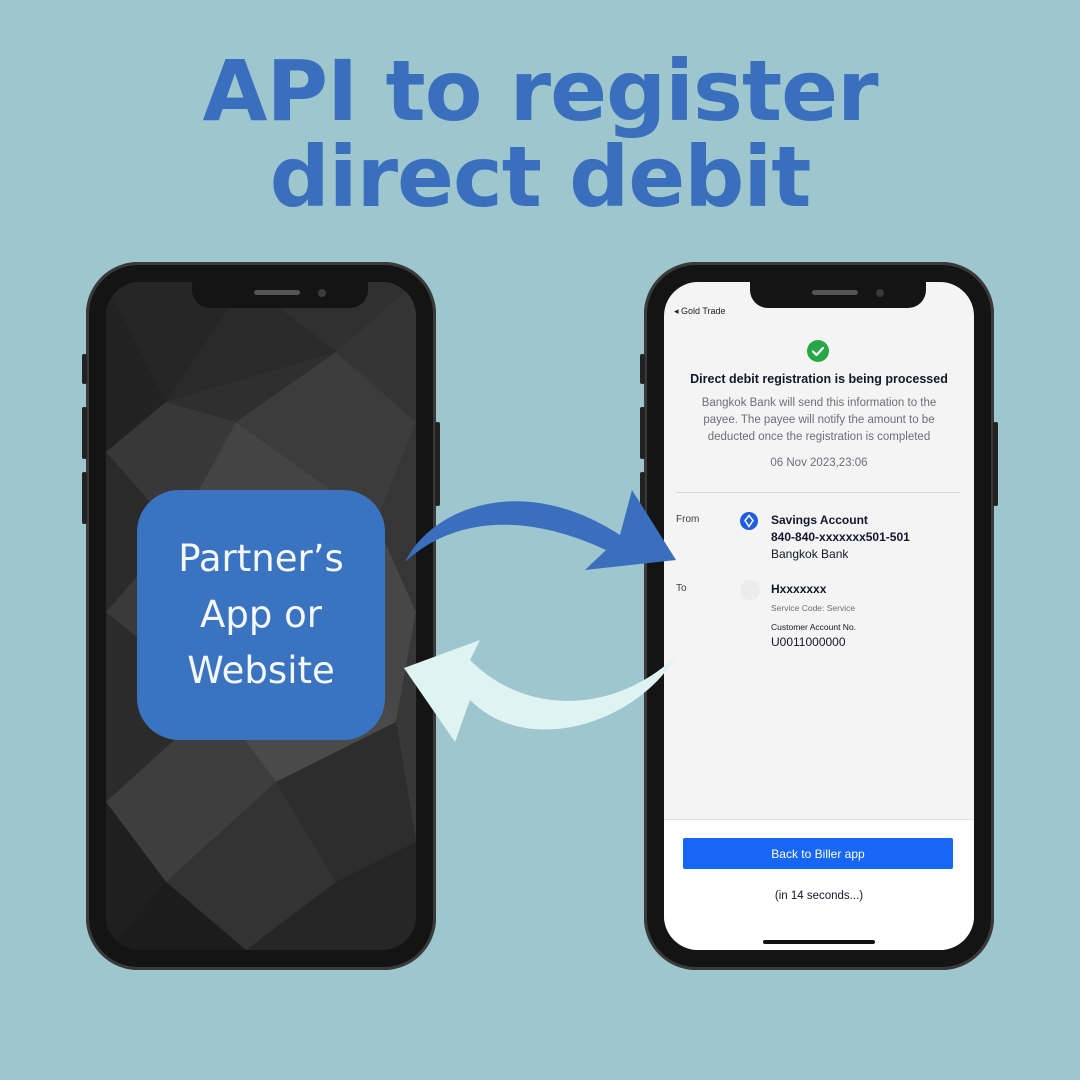 The width and height of the screenshot is (1080, 1080). Describe the element at coordinates (749, 521) in the screenshot. I see `bank-logo-icon` at that location.